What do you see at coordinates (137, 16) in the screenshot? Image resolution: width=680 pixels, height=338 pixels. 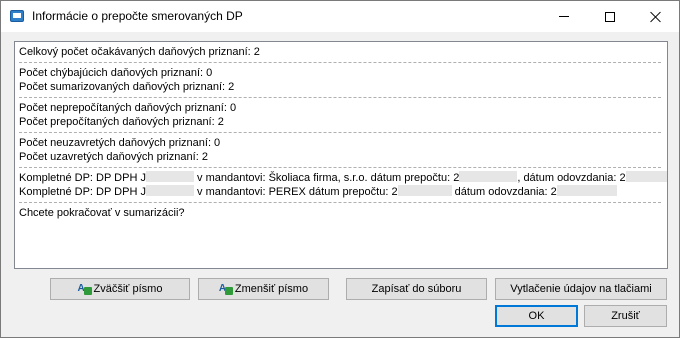 I see `window-title: Informácie o prepočte smerovaných DP` at bounding box center [137, 16].